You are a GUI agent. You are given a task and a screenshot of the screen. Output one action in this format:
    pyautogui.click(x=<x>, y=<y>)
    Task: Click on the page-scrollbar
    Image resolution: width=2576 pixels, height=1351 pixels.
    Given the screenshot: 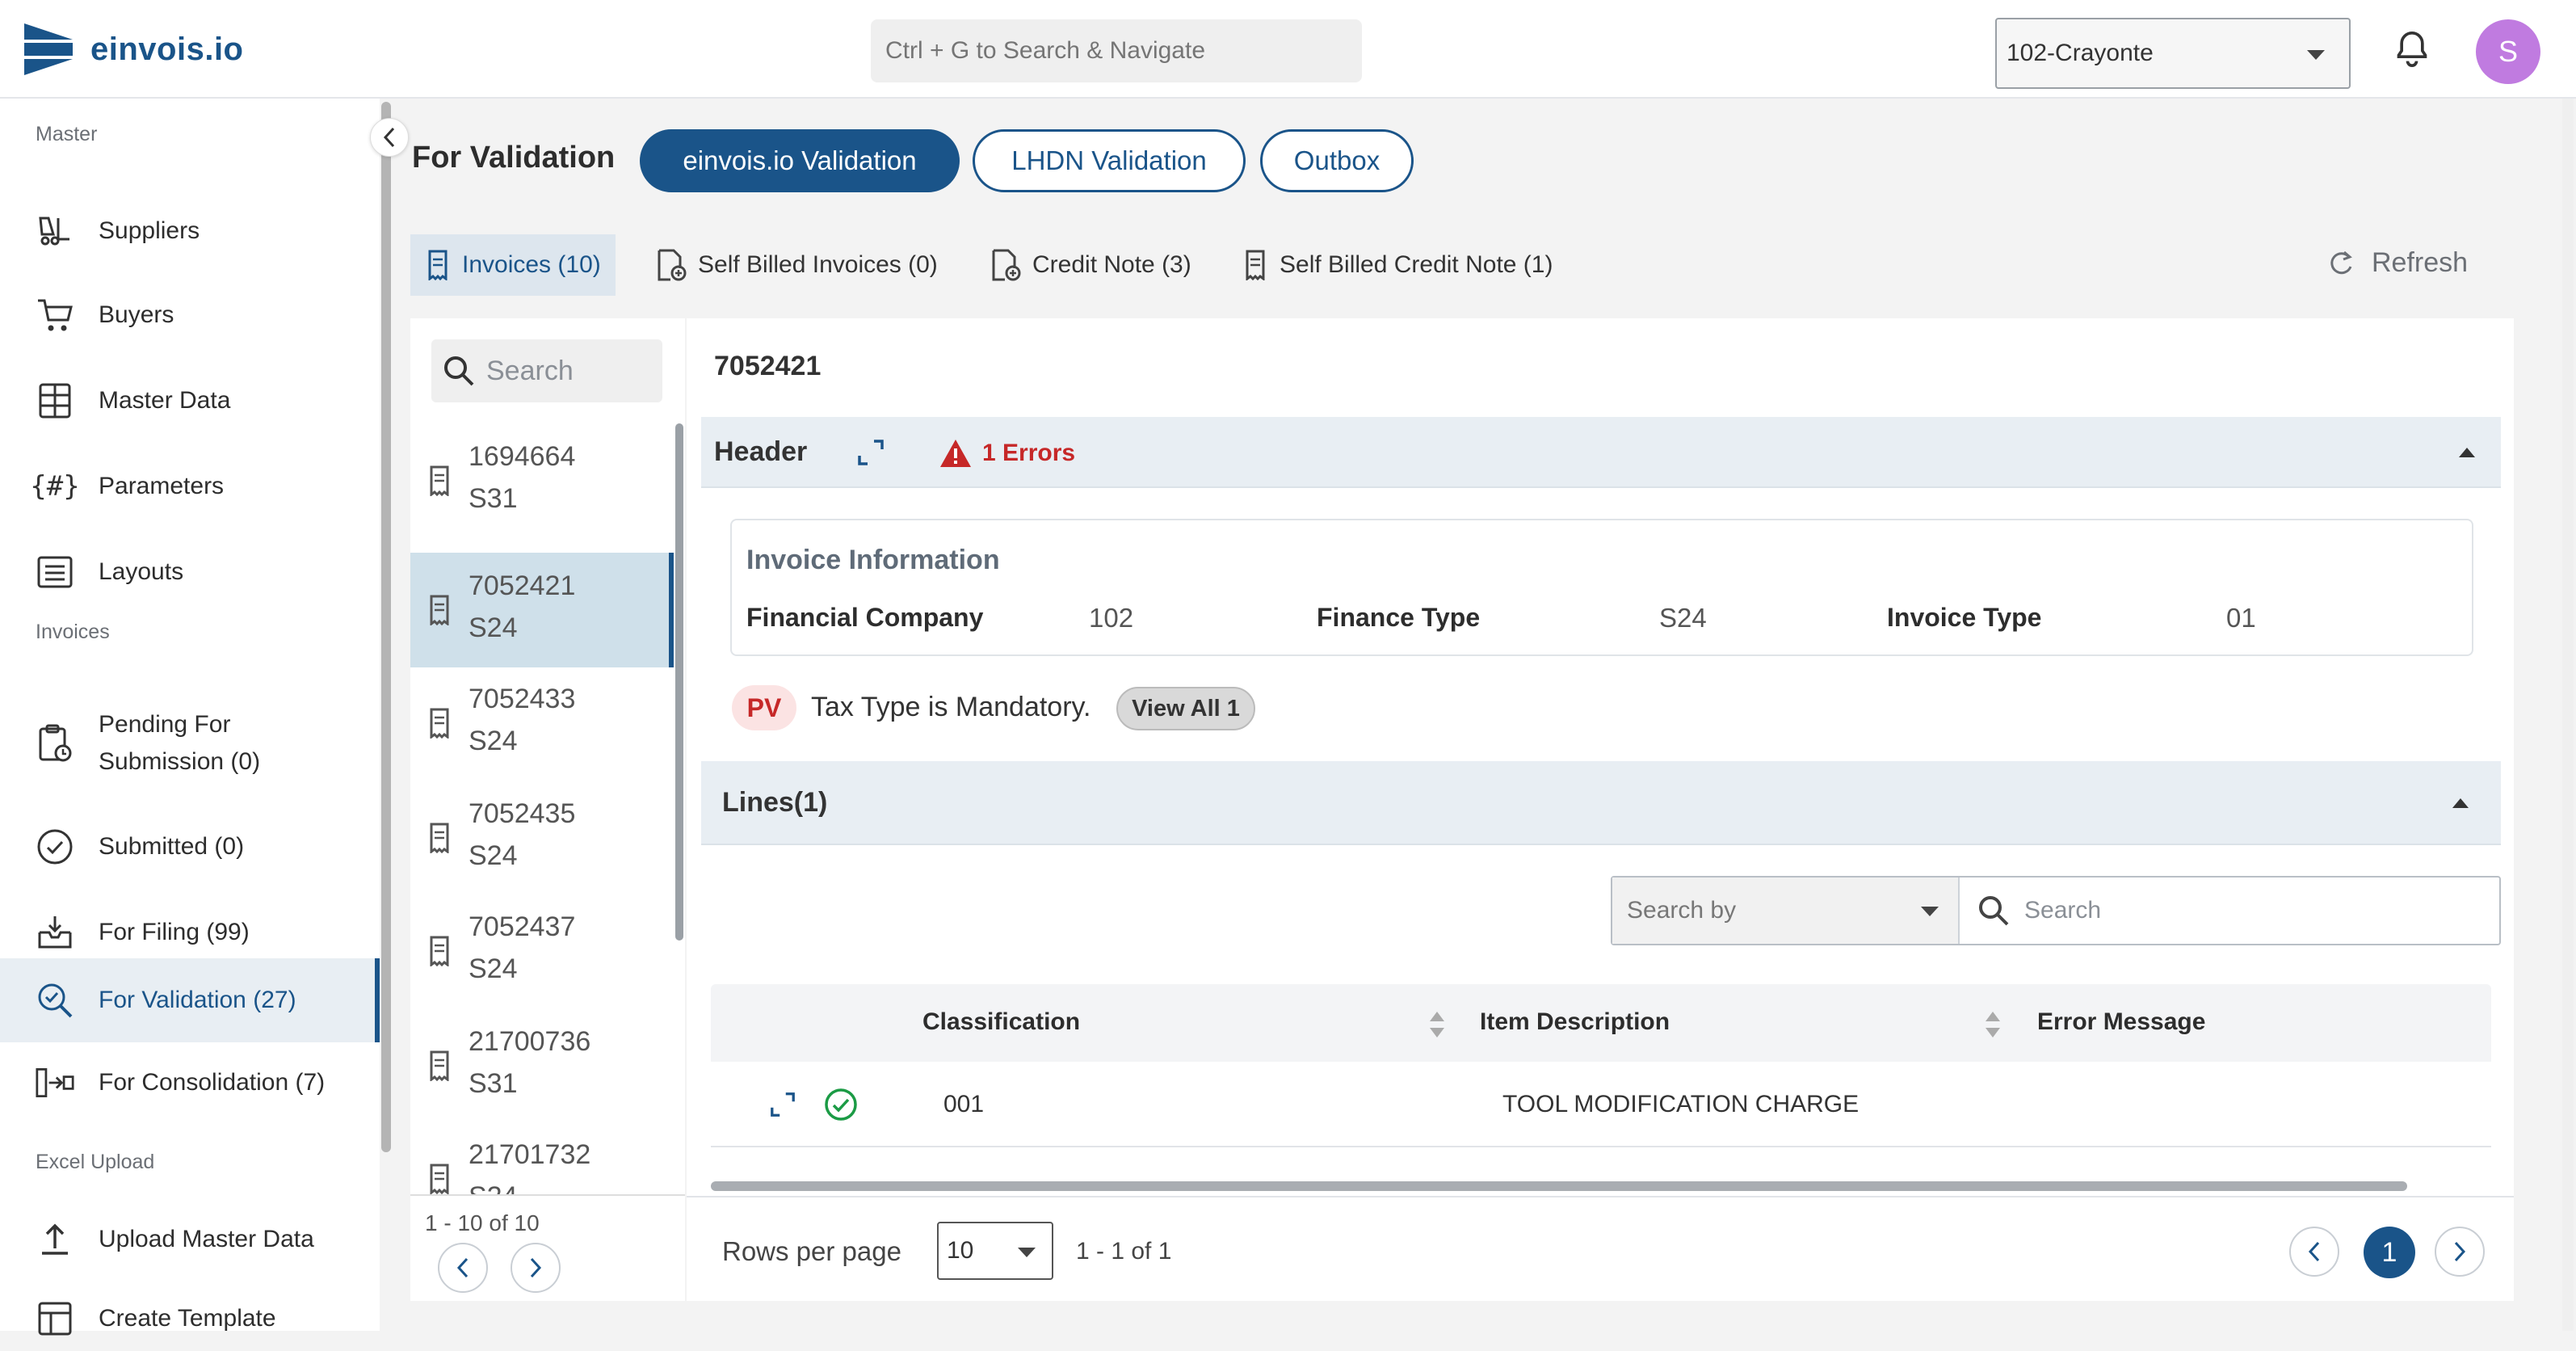 What is the action you would take?
    pyautogui.click(x=2568, y=715)
    